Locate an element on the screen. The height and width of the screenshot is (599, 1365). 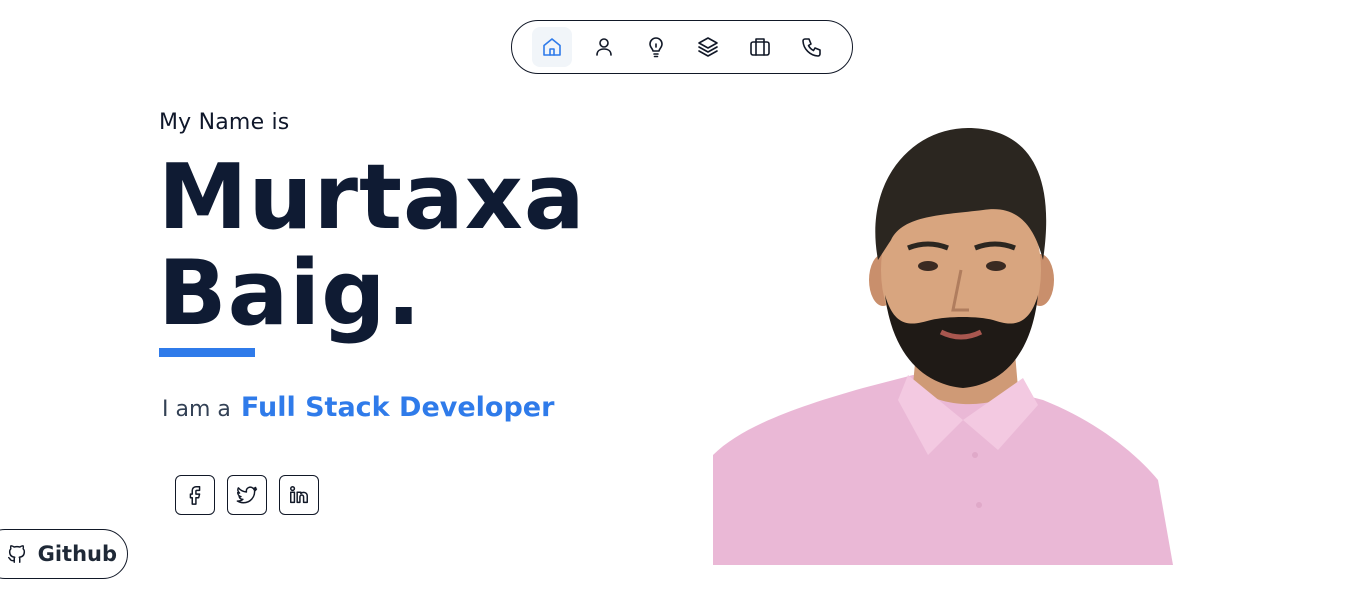
lightbulb-icon is located at coordinates (656, 47).